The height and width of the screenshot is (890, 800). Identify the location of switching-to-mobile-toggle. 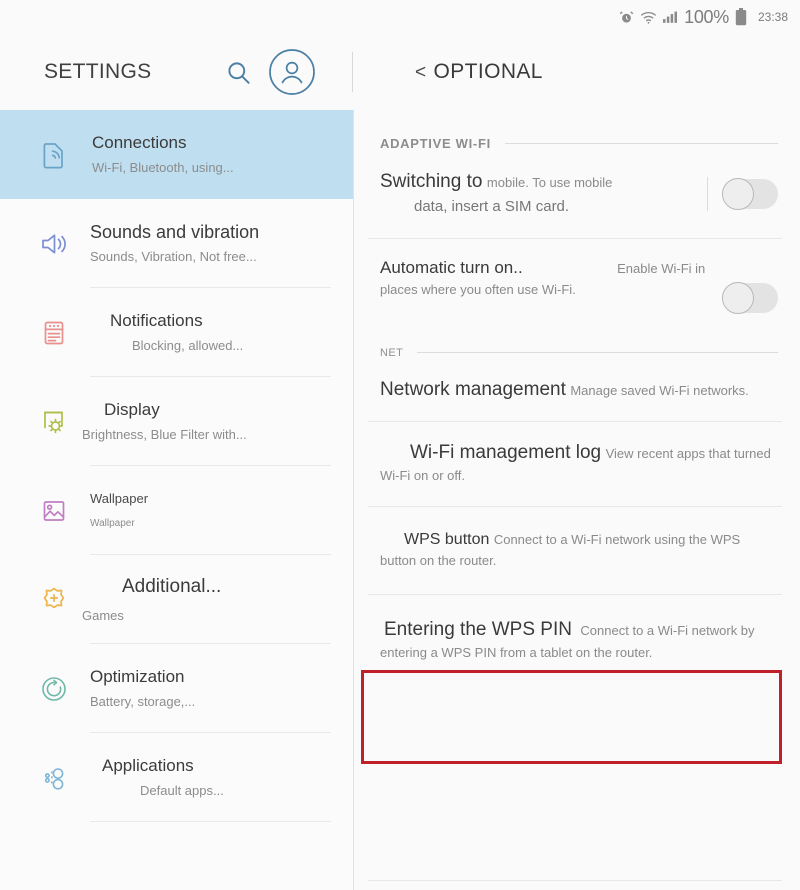
(750, 194).